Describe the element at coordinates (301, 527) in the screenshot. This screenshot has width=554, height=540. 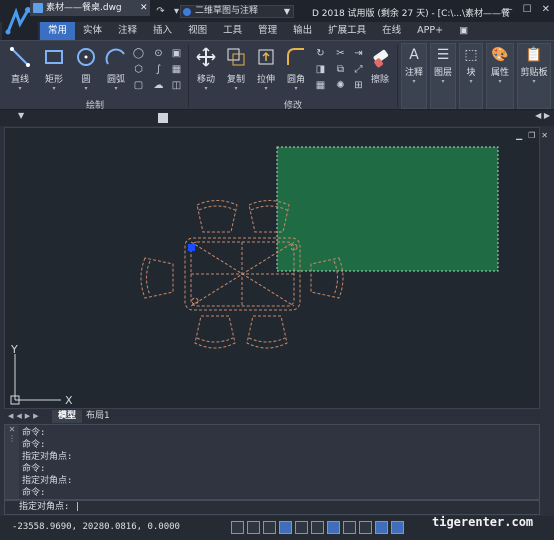
I see `osnap-icon` at that location.